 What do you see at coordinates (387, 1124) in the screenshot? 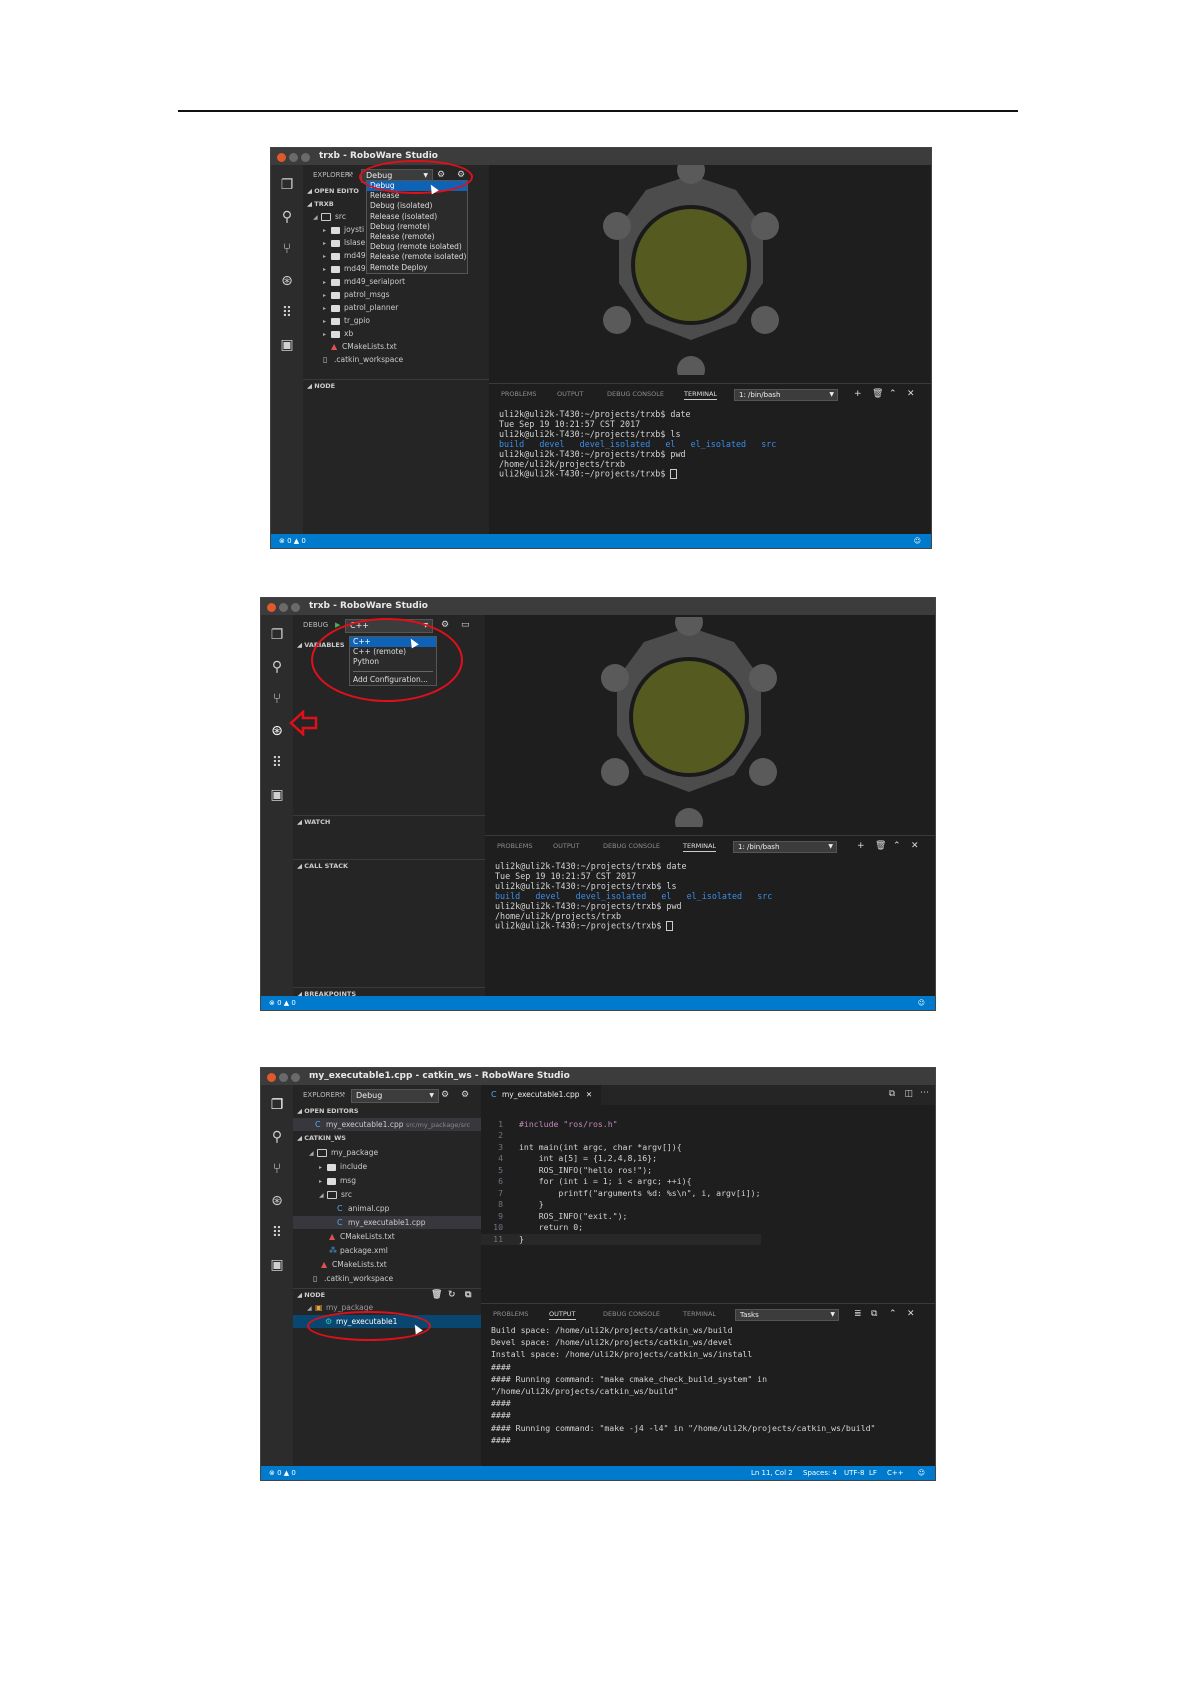
I see `open-editor-item: Cmy_executable1.cpp src/my_package/src` at bounding box center [387, 1124].